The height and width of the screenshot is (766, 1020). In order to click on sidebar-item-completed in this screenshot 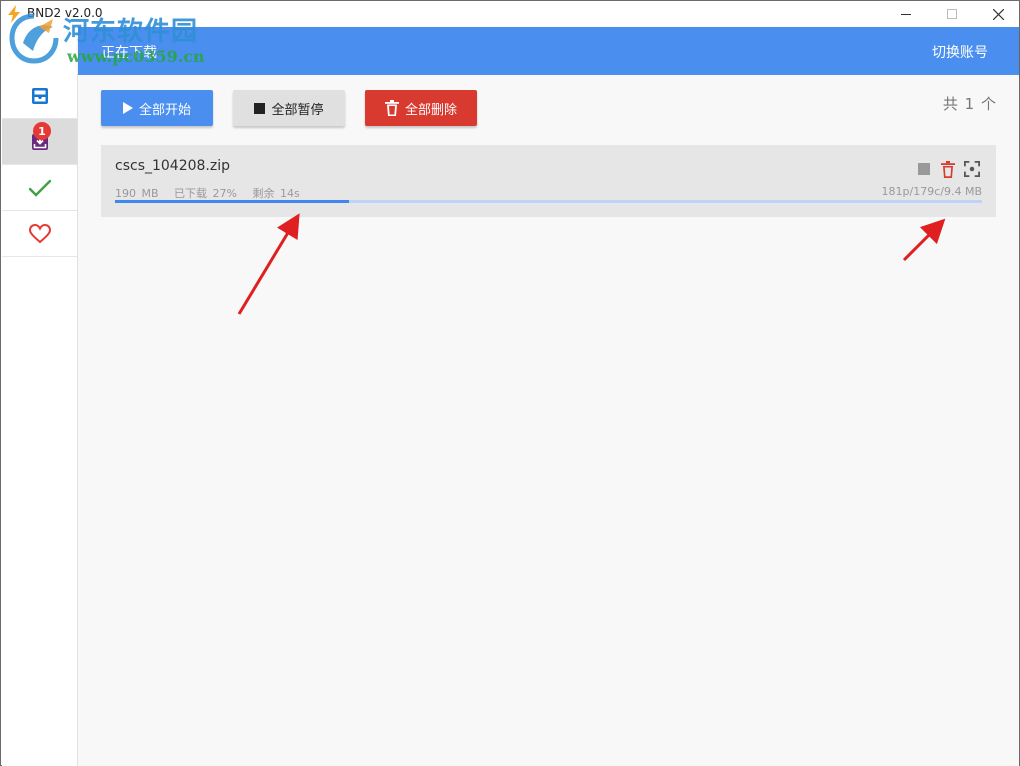, I will do `click(39, 188)`.